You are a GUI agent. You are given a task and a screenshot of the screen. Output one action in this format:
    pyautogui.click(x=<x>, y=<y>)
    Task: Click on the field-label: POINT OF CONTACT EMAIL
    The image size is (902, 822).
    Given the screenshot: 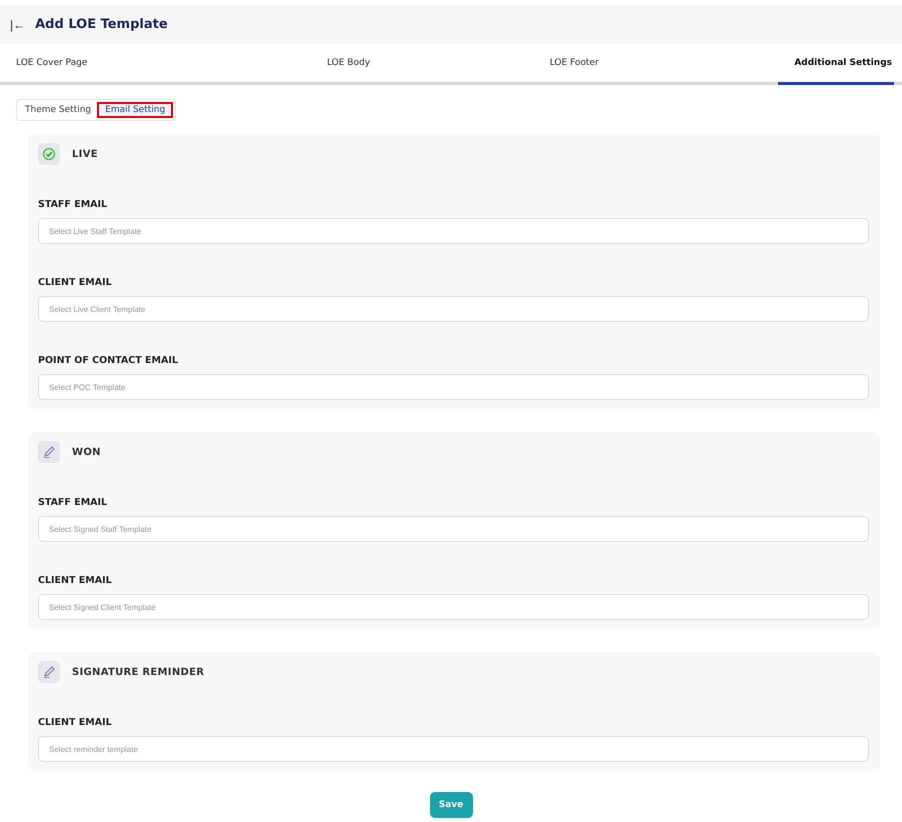 What is the action you would take?
    pyautogui.click(x=108, y=361)
    